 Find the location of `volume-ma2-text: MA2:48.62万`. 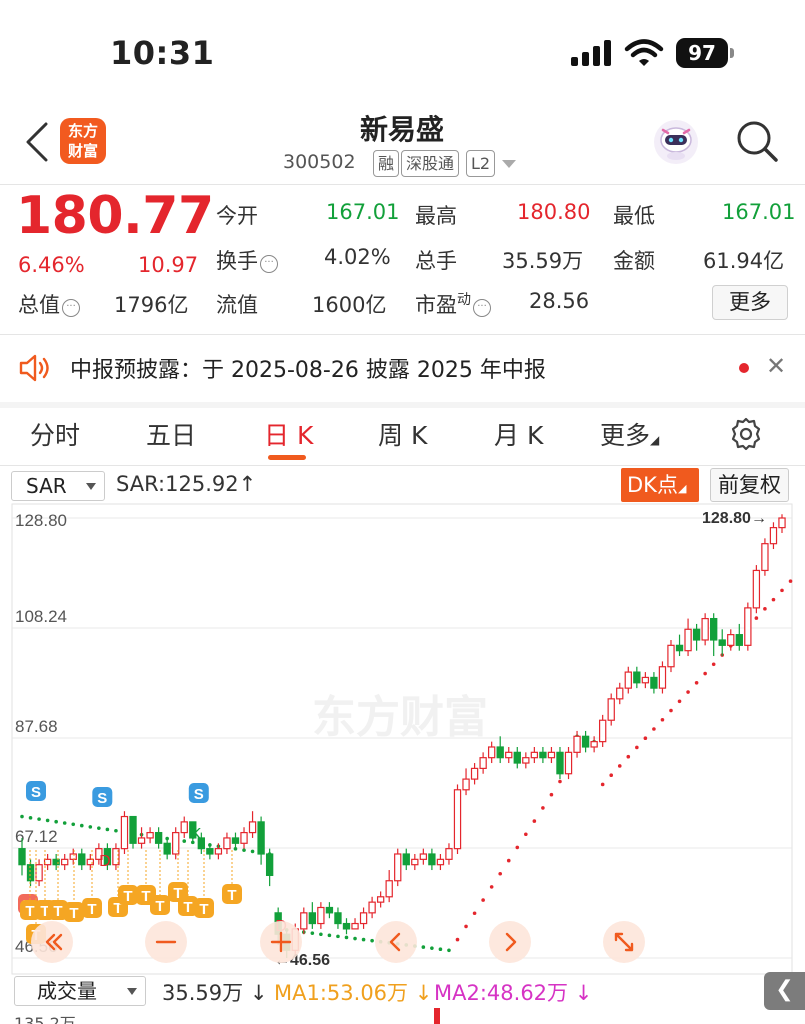

volume-ma2-text: MA2:48.62万 is located at coordinates (501, 993).